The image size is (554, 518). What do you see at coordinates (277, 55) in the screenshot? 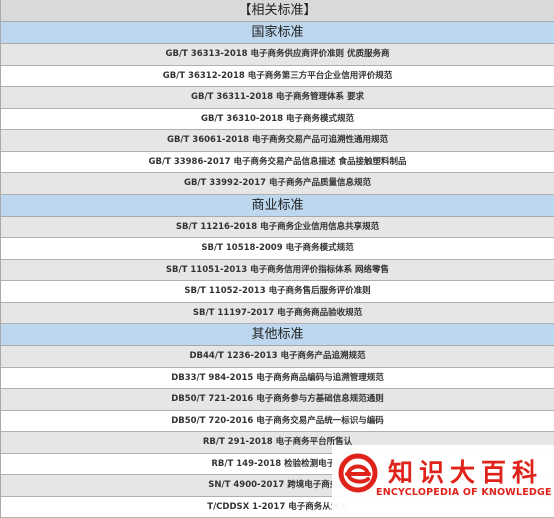
I see `standard-row: GB/T 36313-2018 电子商务供应商评价准则 优质服务商` at bounding box center [277, 55].